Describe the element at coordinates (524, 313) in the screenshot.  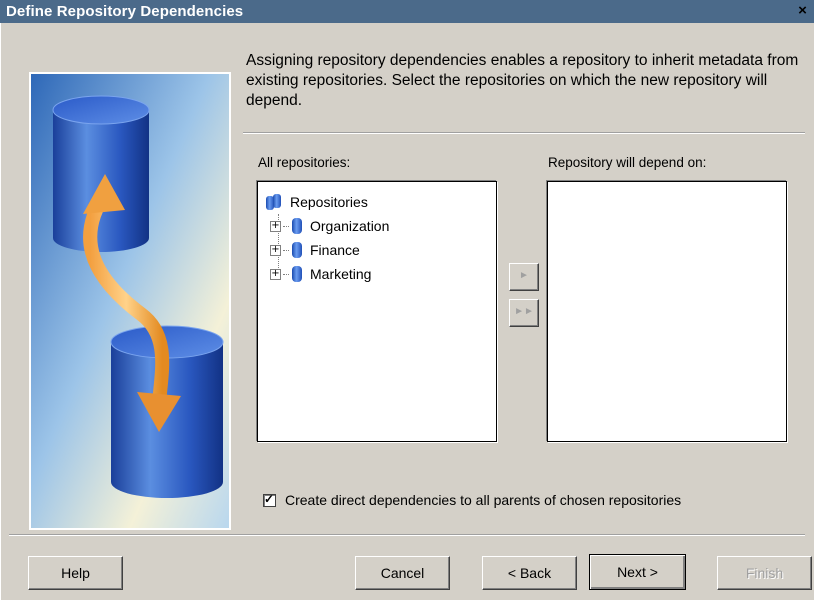
I see `add-all-button: ►►` at that location.